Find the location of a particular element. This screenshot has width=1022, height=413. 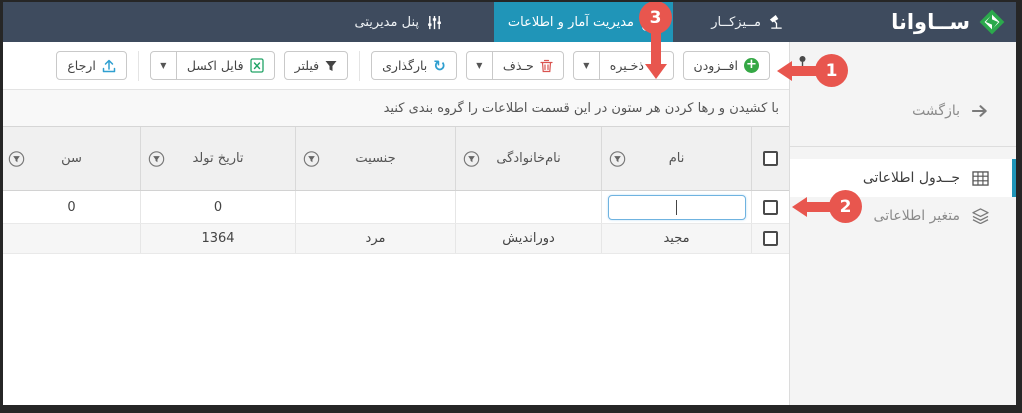

excel-dropdown-button: ▼ is located at coordinates (163, 65).